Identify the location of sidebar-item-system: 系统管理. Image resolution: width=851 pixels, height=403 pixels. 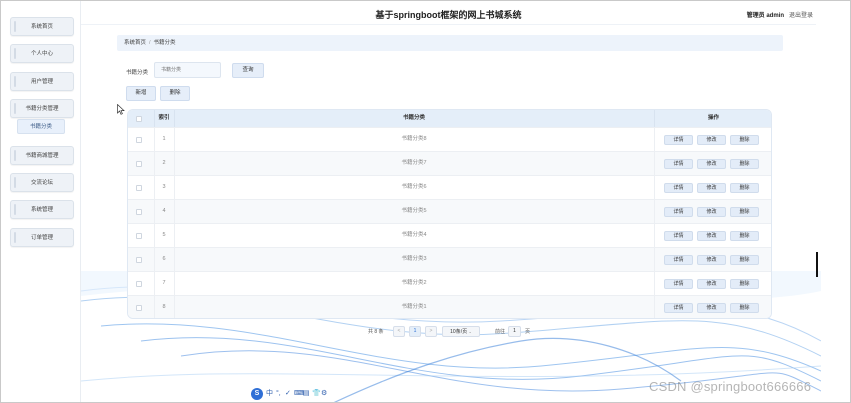
(42, 209).